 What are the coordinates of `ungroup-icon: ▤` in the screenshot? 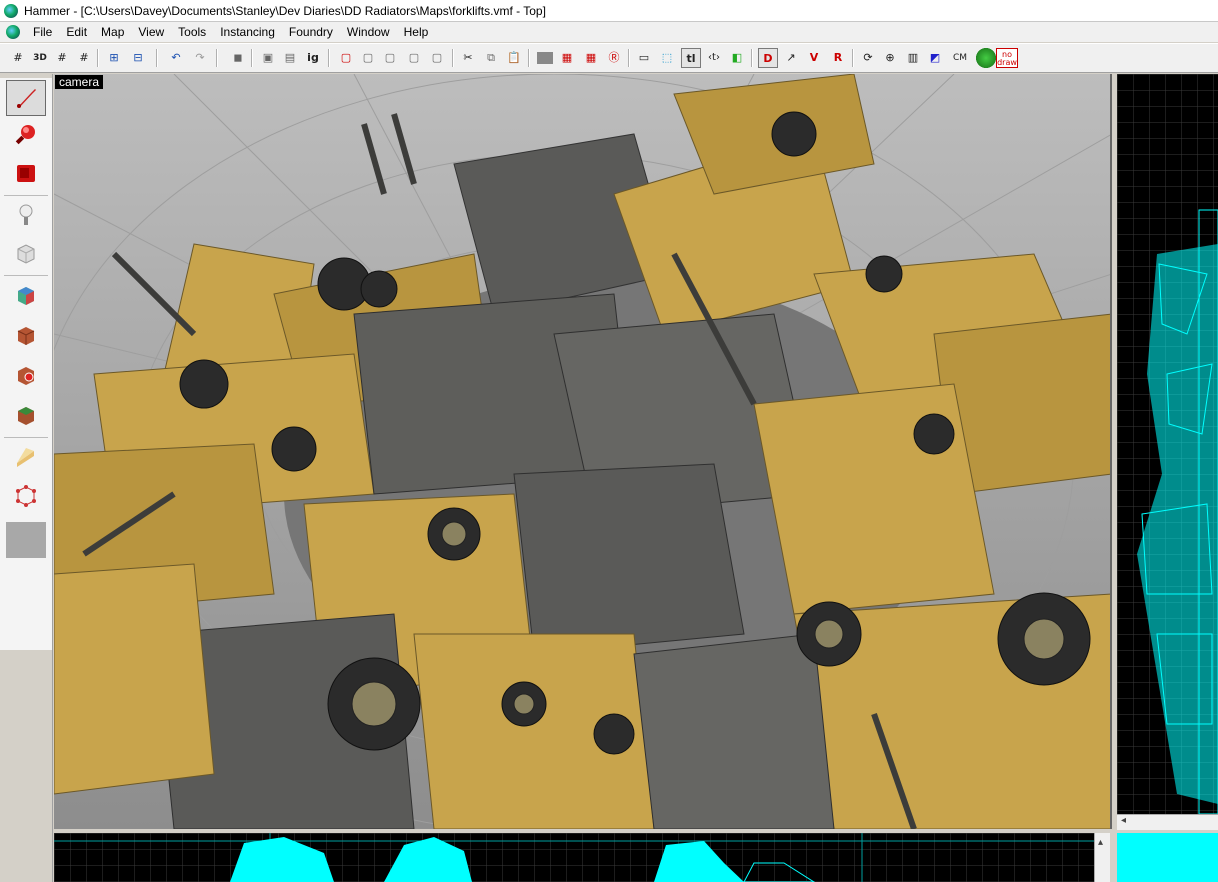 It's located at (290, 58).